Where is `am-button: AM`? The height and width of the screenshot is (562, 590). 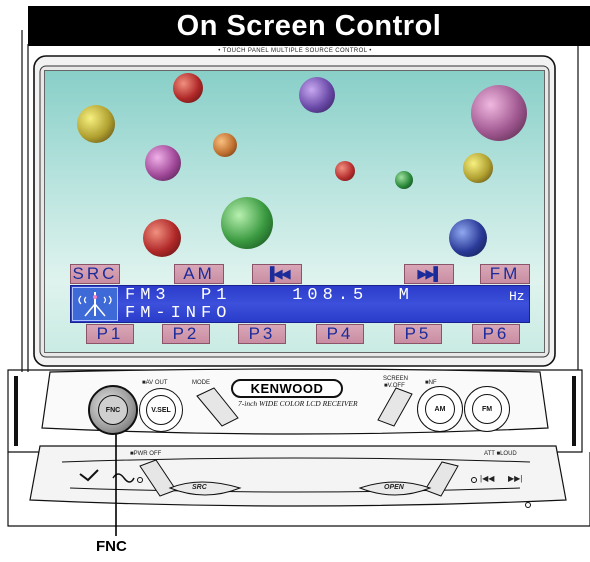 am-button: AM is located at coordinates (199, 274).